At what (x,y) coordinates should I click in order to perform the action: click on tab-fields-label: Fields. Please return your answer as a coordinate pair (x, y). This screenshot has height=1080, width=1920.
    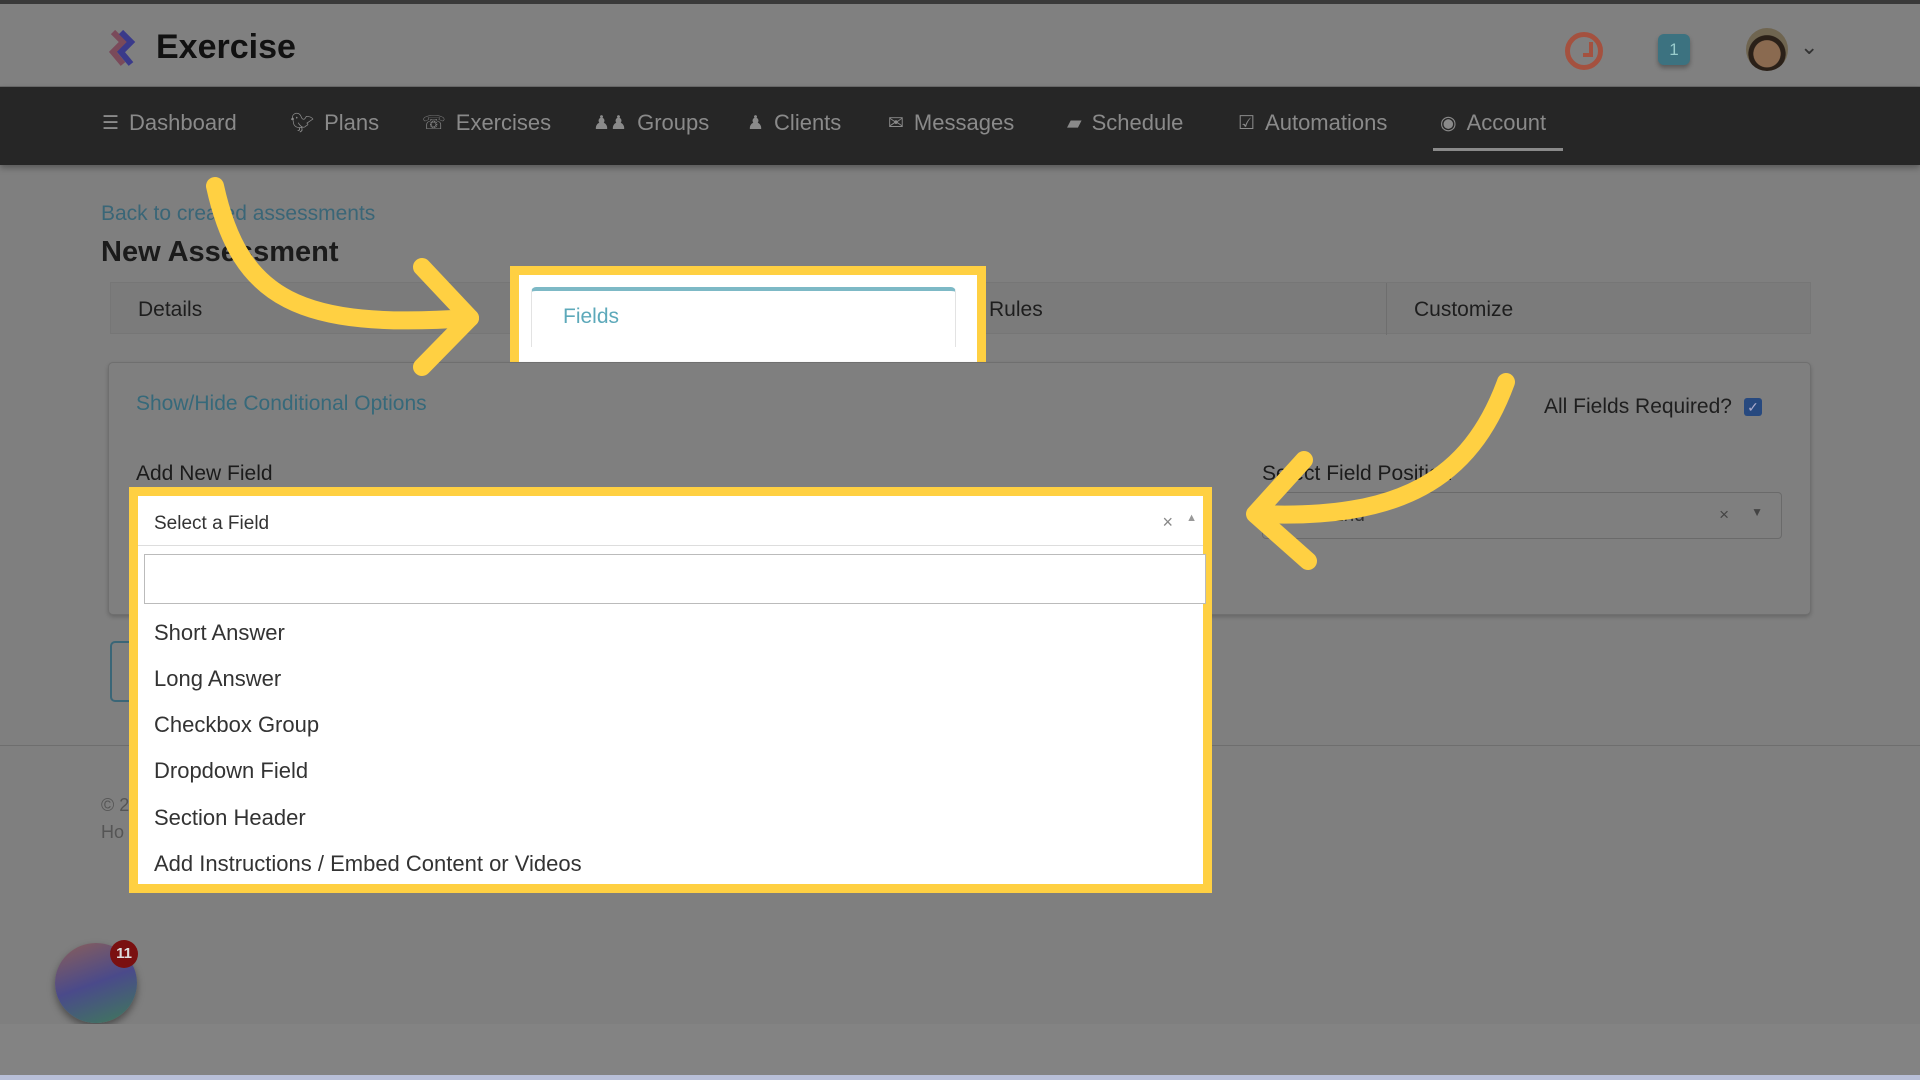
    Looking at the image, I should click on (591, 316).